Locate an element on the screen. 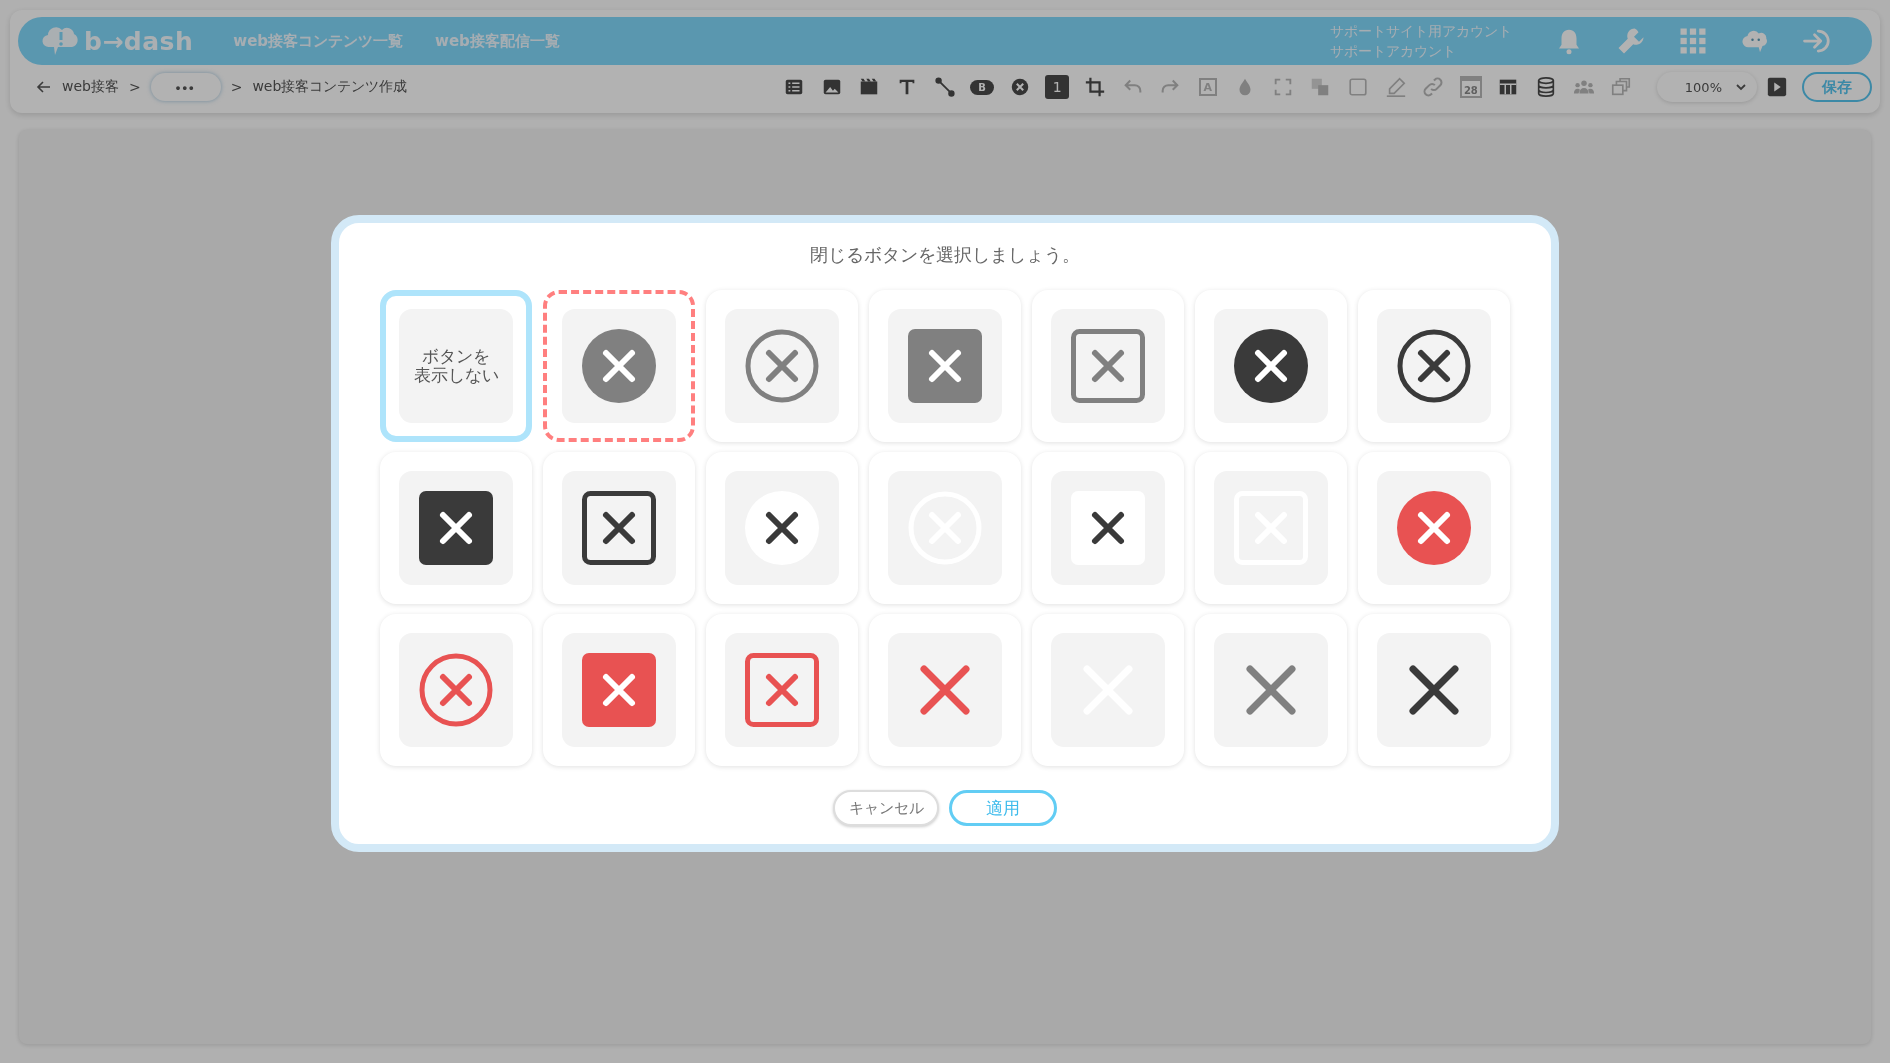 The width and height of the screenshot is (1890, 1063). number-tool: 1 is located at coordinates (1057, 87).